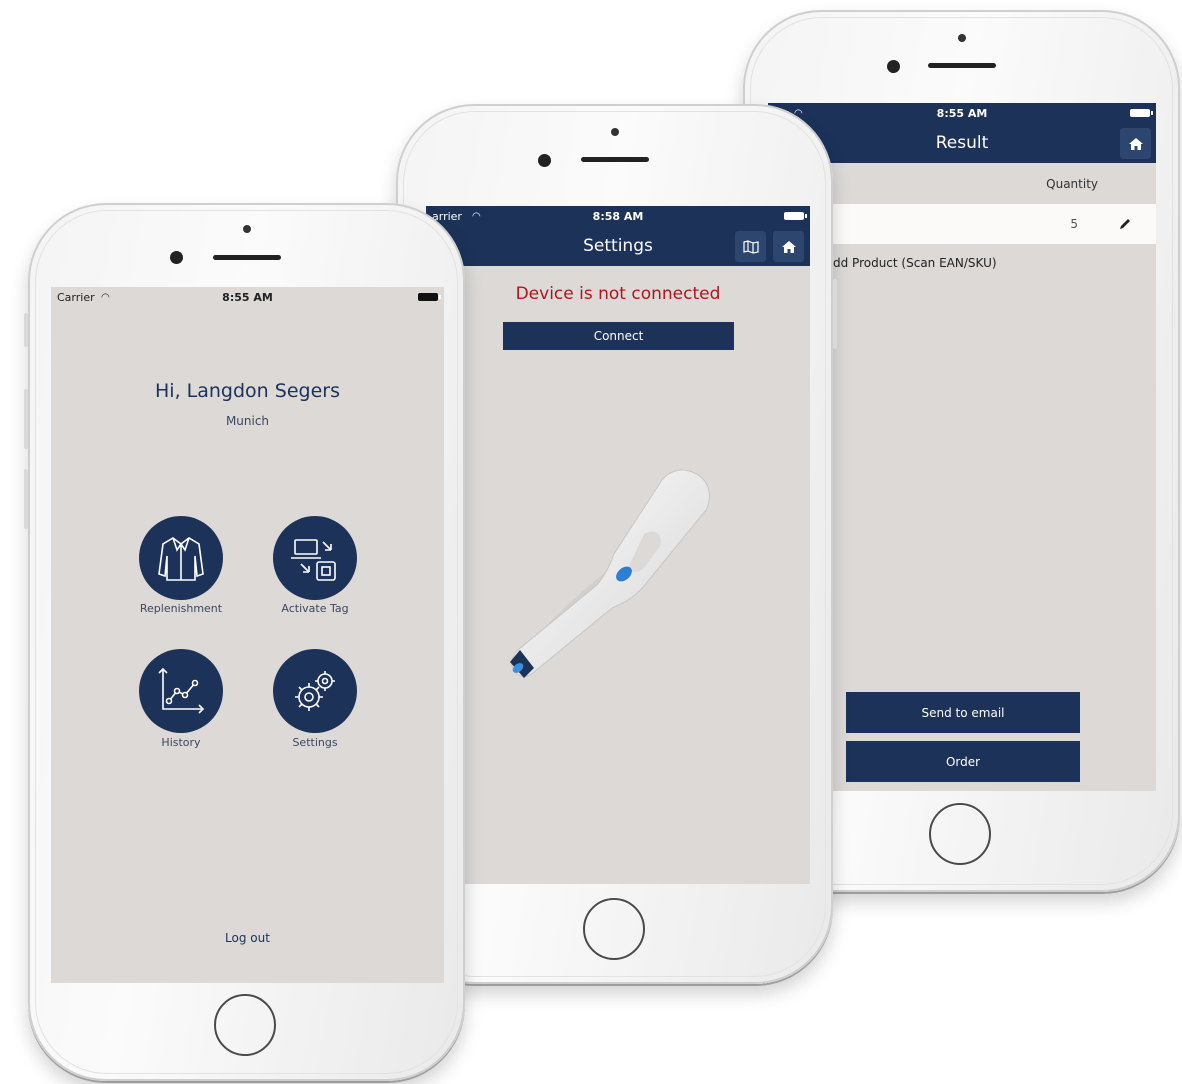 The image size is (1182, 1084). What do you see at coordinates (181, 608) in the screenshot?
I see `replenishment-label: Replenishment` at bounding box center [181, 608].